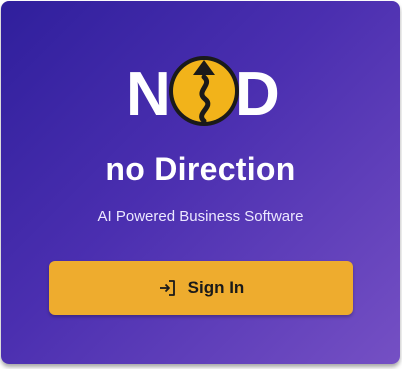 This screenshot has width=402, height=369. What do you see at coordinates (168, 288) in the screenshot?
I see `login-icon` at bounding box center [168, 288].